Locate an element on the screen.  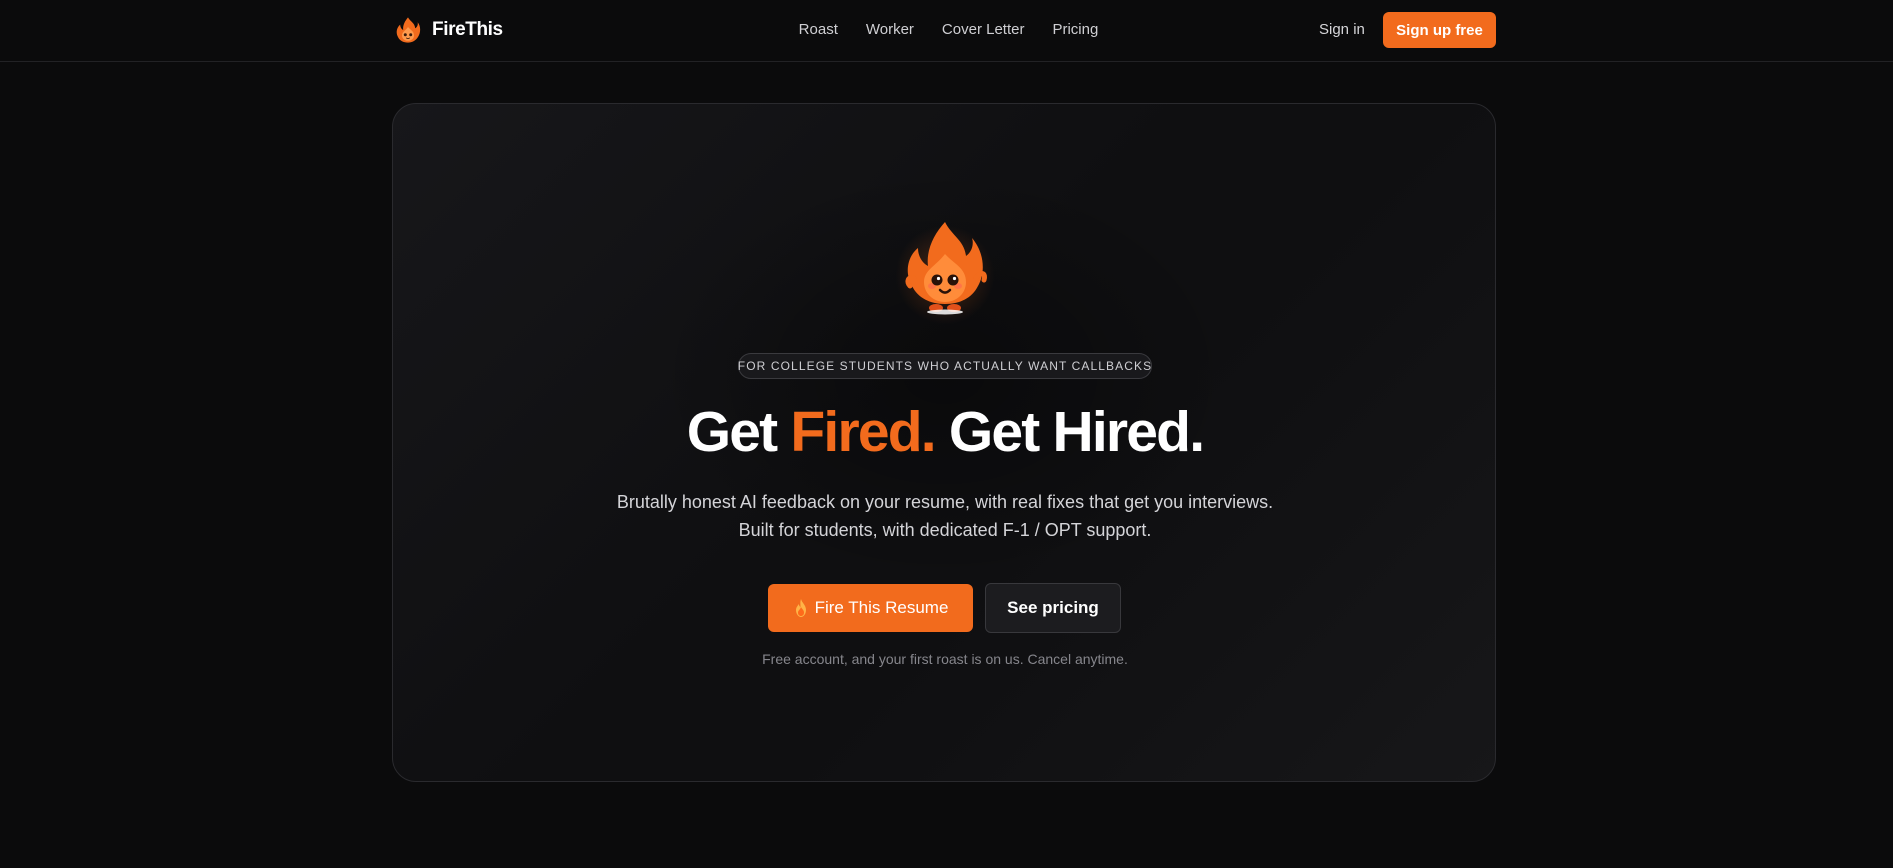
fire-this-resume-label: Fire This Resume is located at coordinates (881, 607).